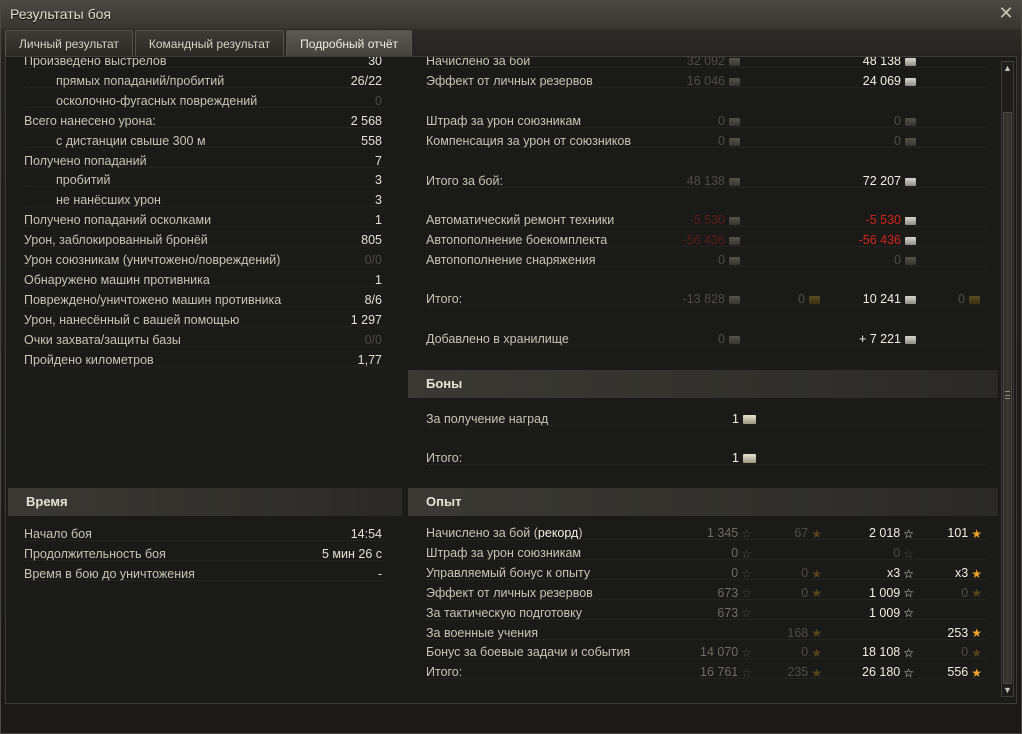  I want to click on stat-label: Урон союзникам (уничтожено/повреждений), so click(152, 260).